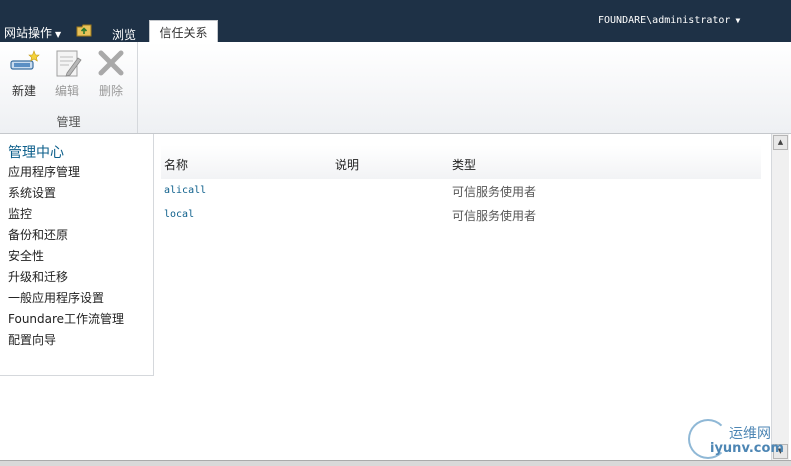 This screenshot has width=791, height=466. I want to click on top-bar: 网站操作 ▼ 浏览 信任关系 FOUNDARE\administrator ▼, so click(395, 21).